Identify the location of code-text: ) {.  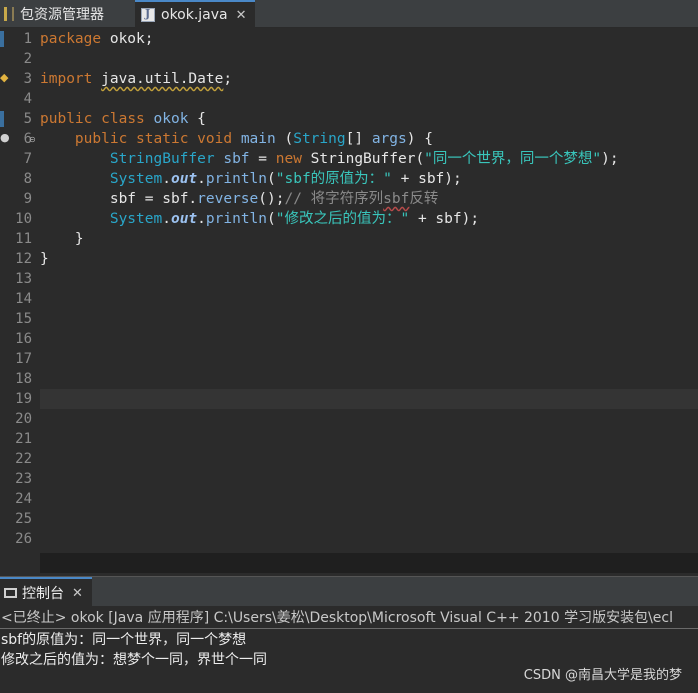
(419, 139).